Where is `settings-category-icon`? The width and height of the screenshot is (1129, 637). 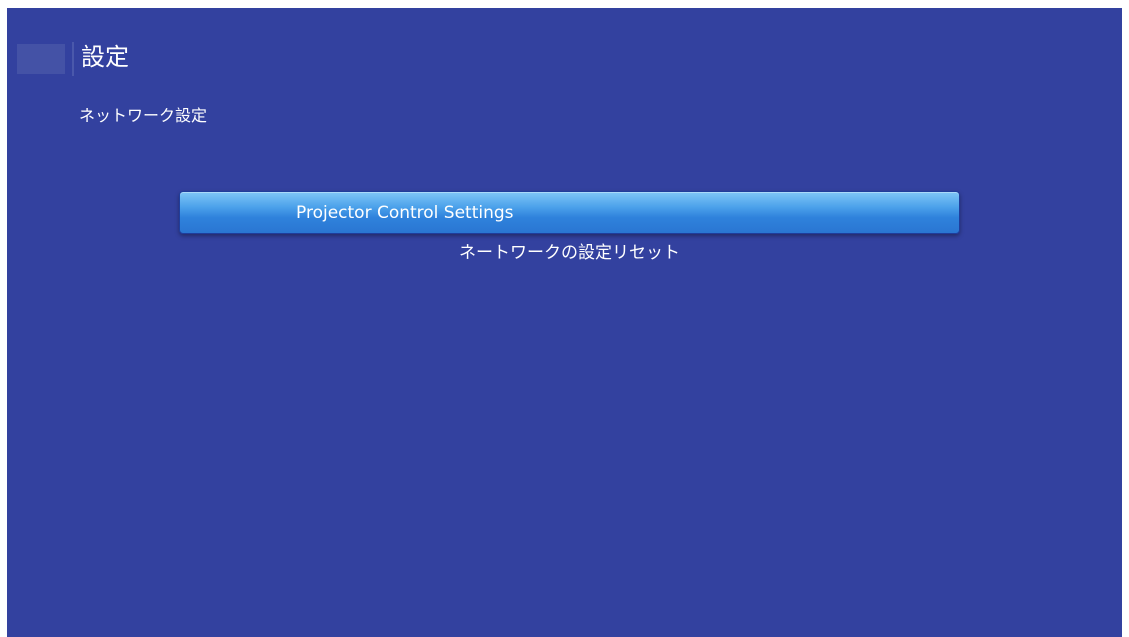
settings-category-icon is located at coordinates (41, 59).